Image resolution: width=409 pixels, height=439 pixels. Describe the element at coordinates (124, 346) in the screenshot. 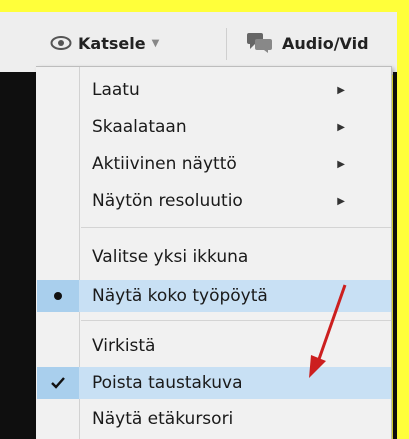

I see `menu-item-label: Virkistä` at that location.